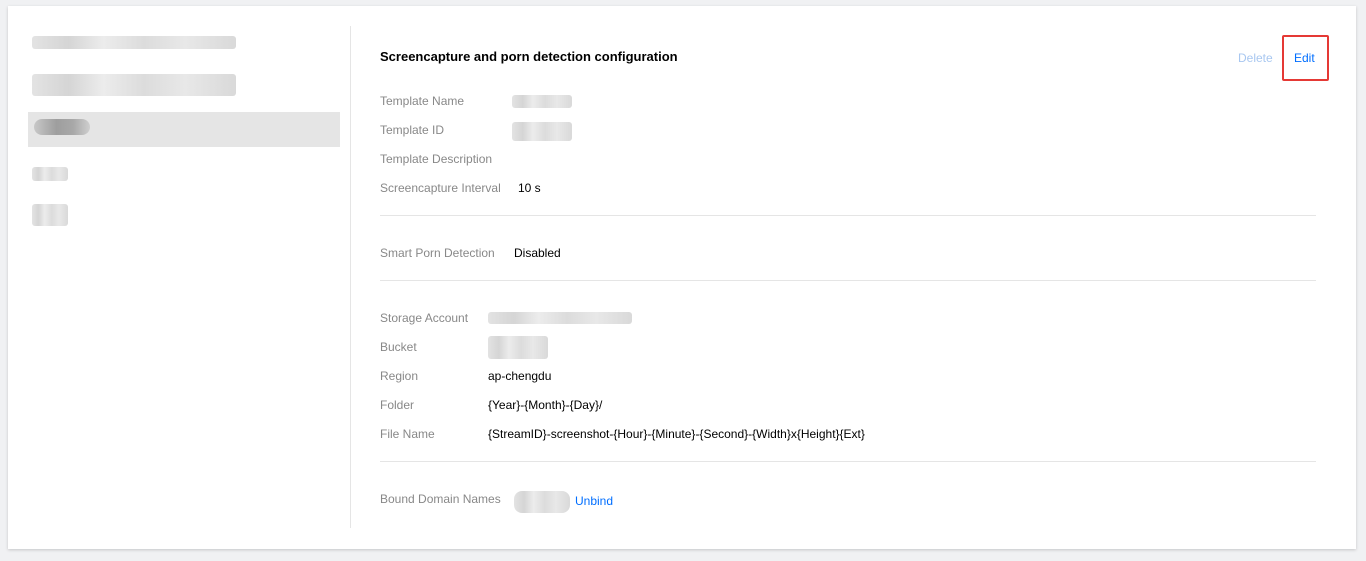 This screenshot has height=561, width=1366. I want to click on folder-value: {Year}-{Month}-{Day}/, so click(545, 405).